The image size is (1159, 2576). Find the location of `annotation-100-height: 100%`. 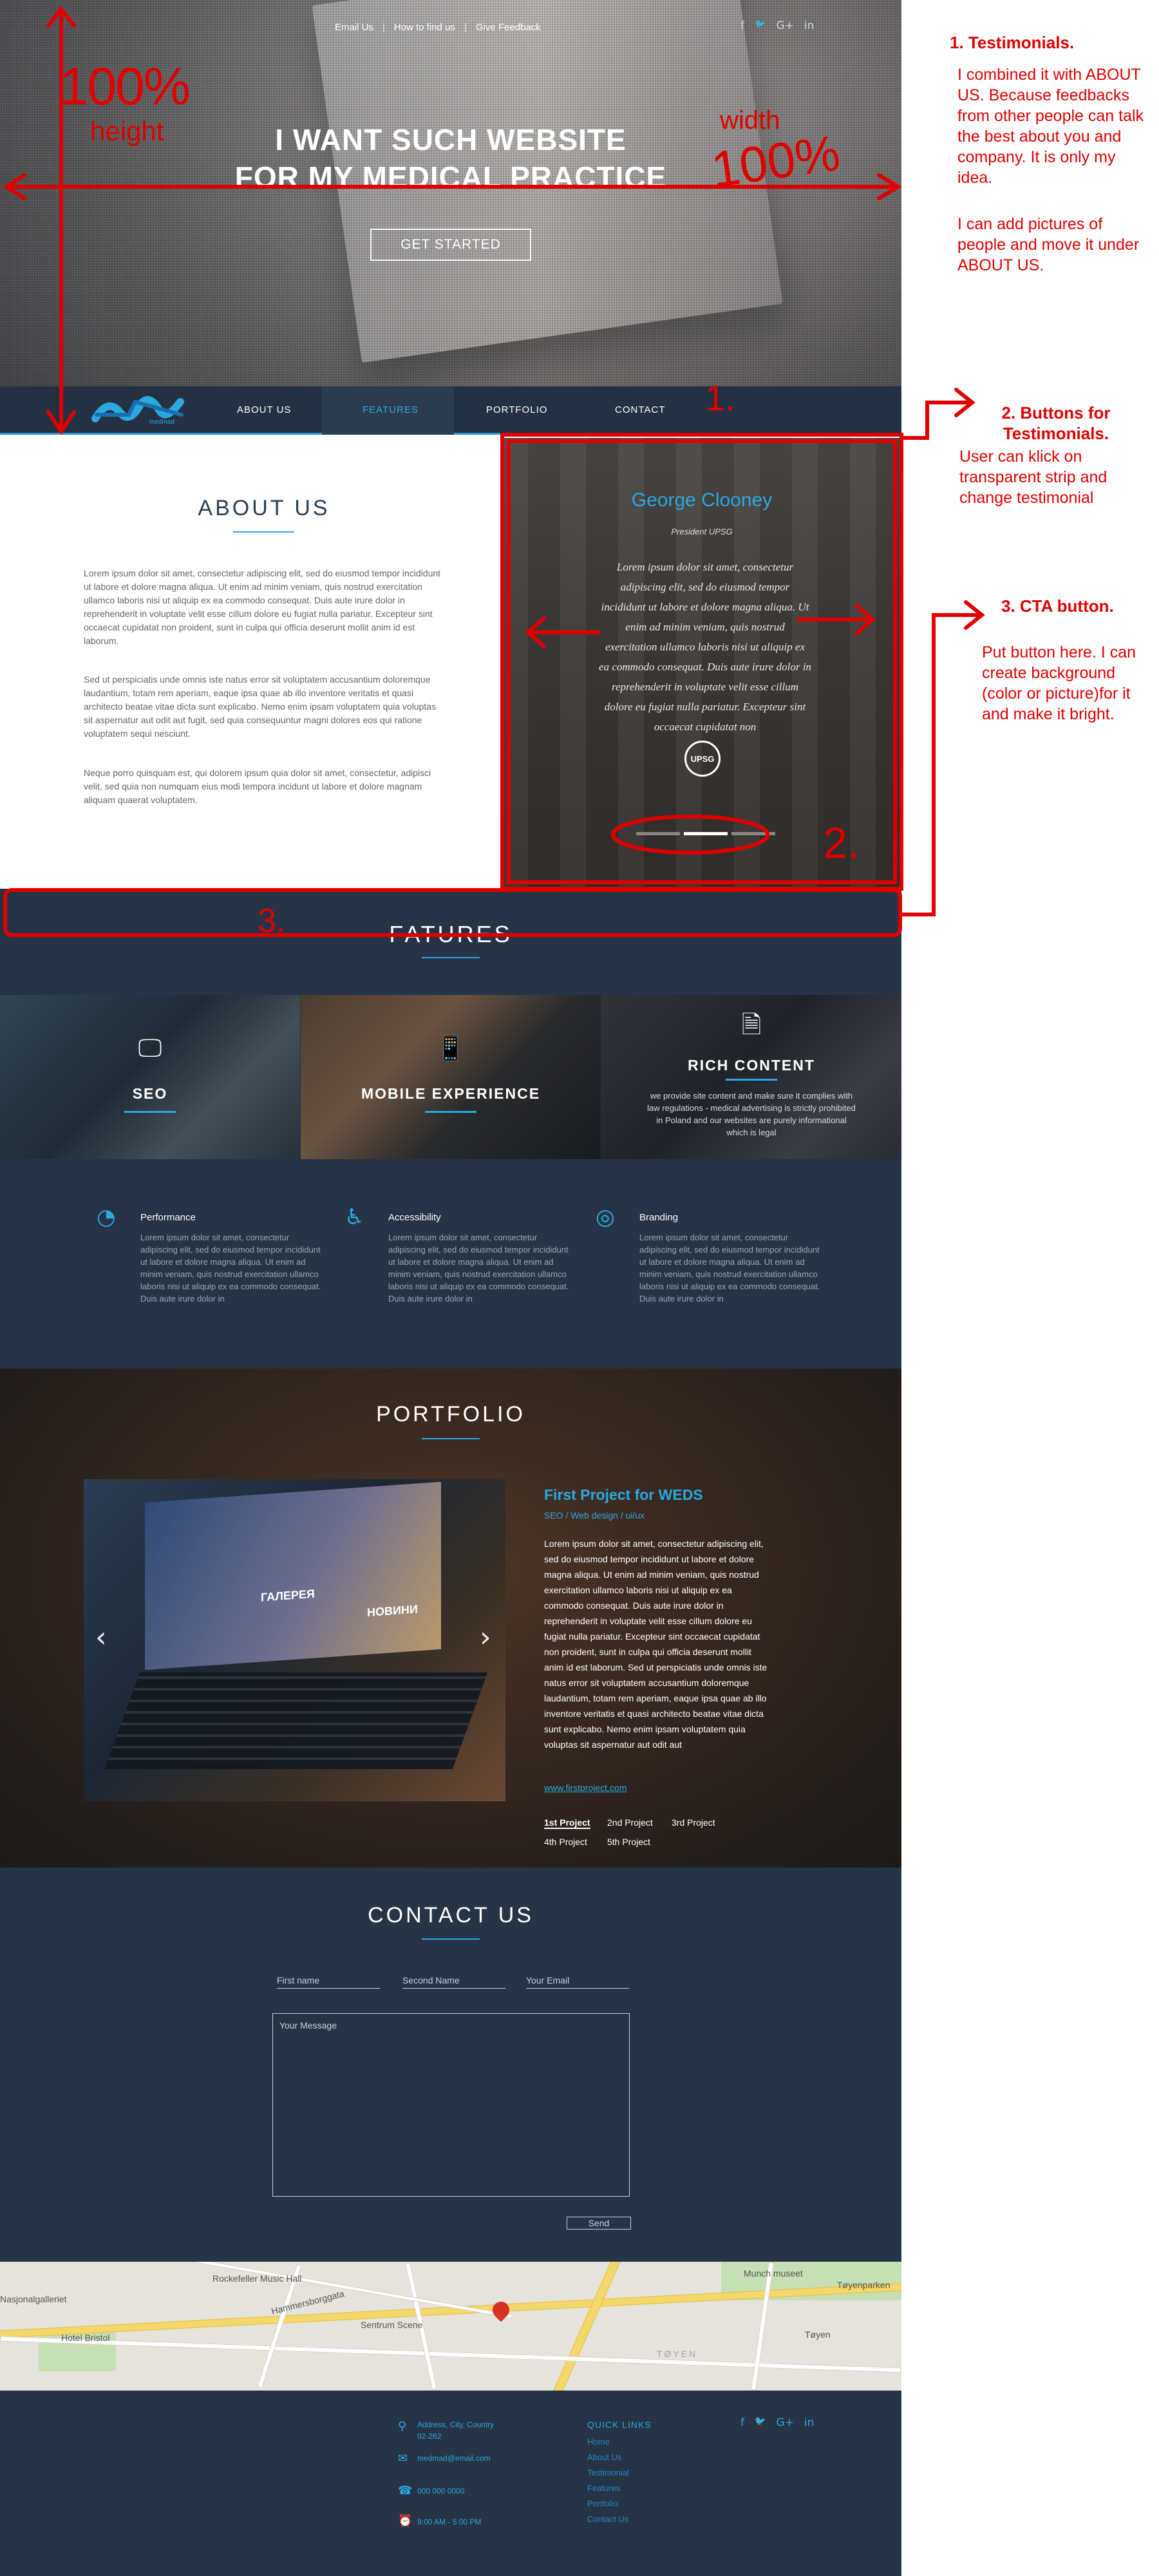

annotation-100-height: 100% is located at coordinates (125, 87).